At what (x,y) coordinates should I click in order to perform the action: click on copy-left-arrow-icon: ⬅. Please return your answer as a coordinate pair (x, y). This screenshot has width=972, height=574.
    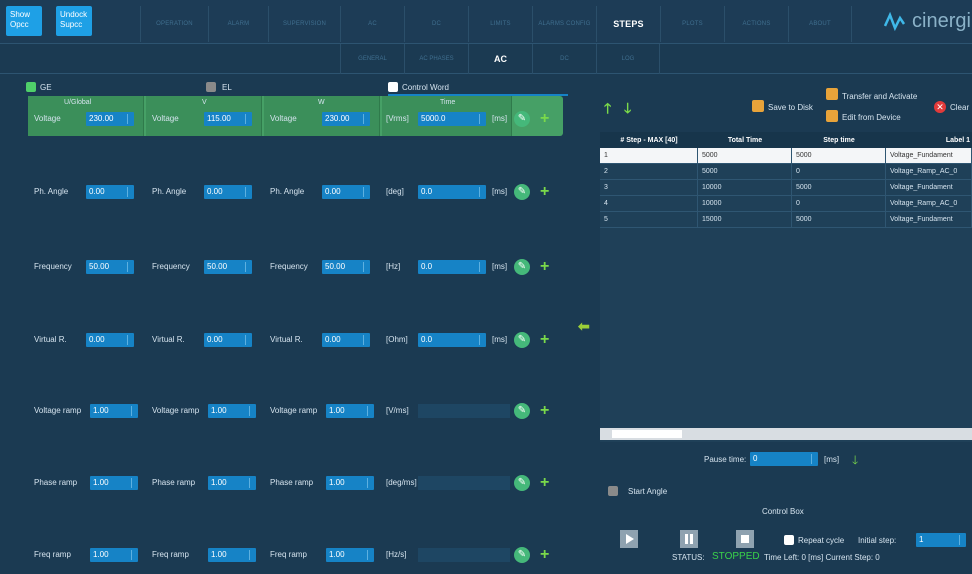
    Looking at the image, I should click on (584, 326).